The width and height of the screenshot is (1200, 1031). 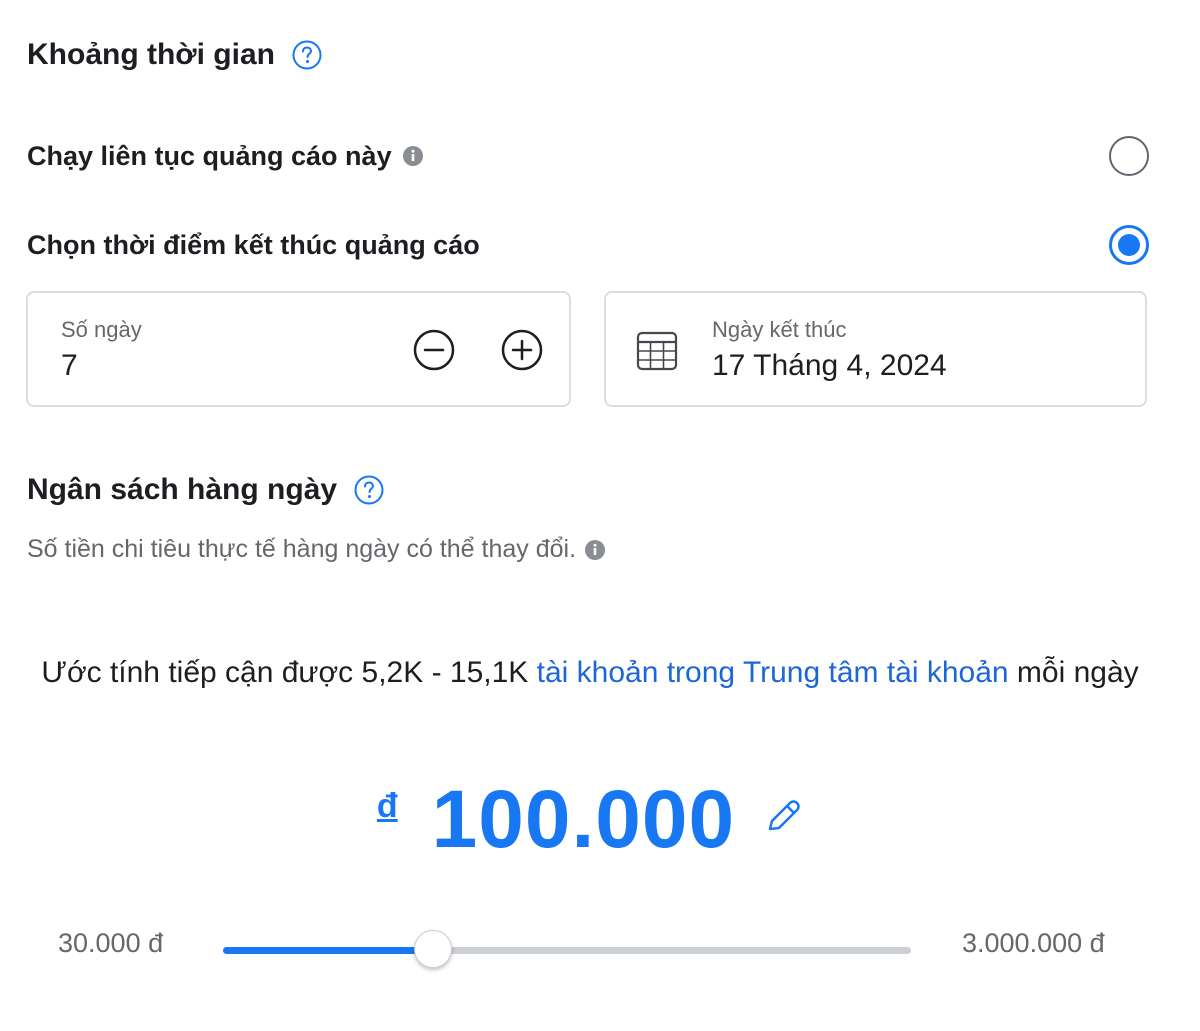 I want to click on increase-days-button, so click(x=522, y=350).